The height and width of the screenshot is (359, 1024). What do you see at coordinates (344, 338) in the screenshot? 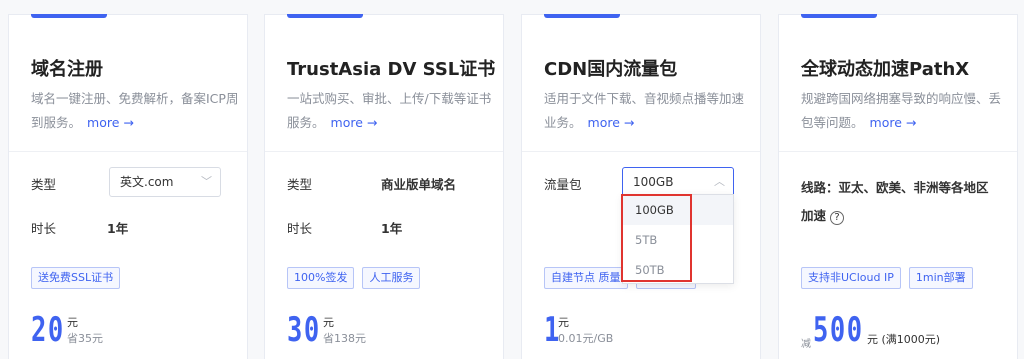
I see `price-save: 省138元` at bounding box center [344, 338].